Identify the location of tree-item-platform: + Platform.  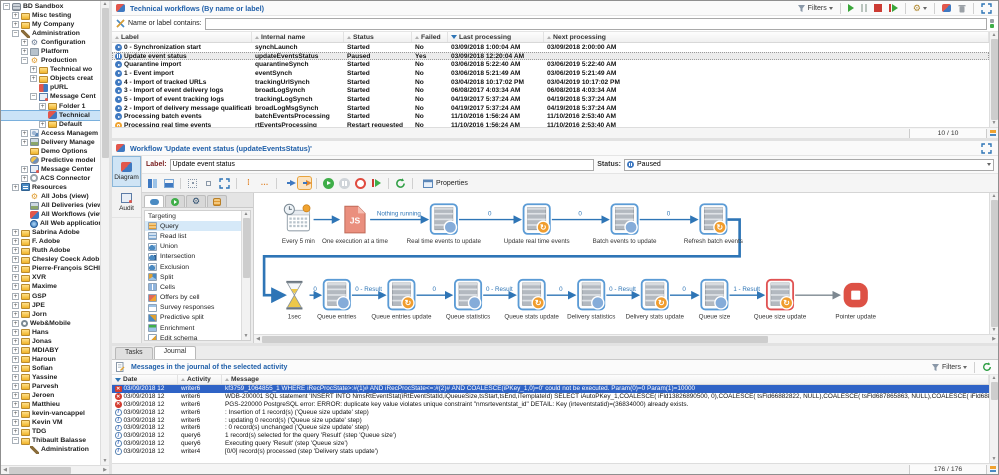
(50, 51).